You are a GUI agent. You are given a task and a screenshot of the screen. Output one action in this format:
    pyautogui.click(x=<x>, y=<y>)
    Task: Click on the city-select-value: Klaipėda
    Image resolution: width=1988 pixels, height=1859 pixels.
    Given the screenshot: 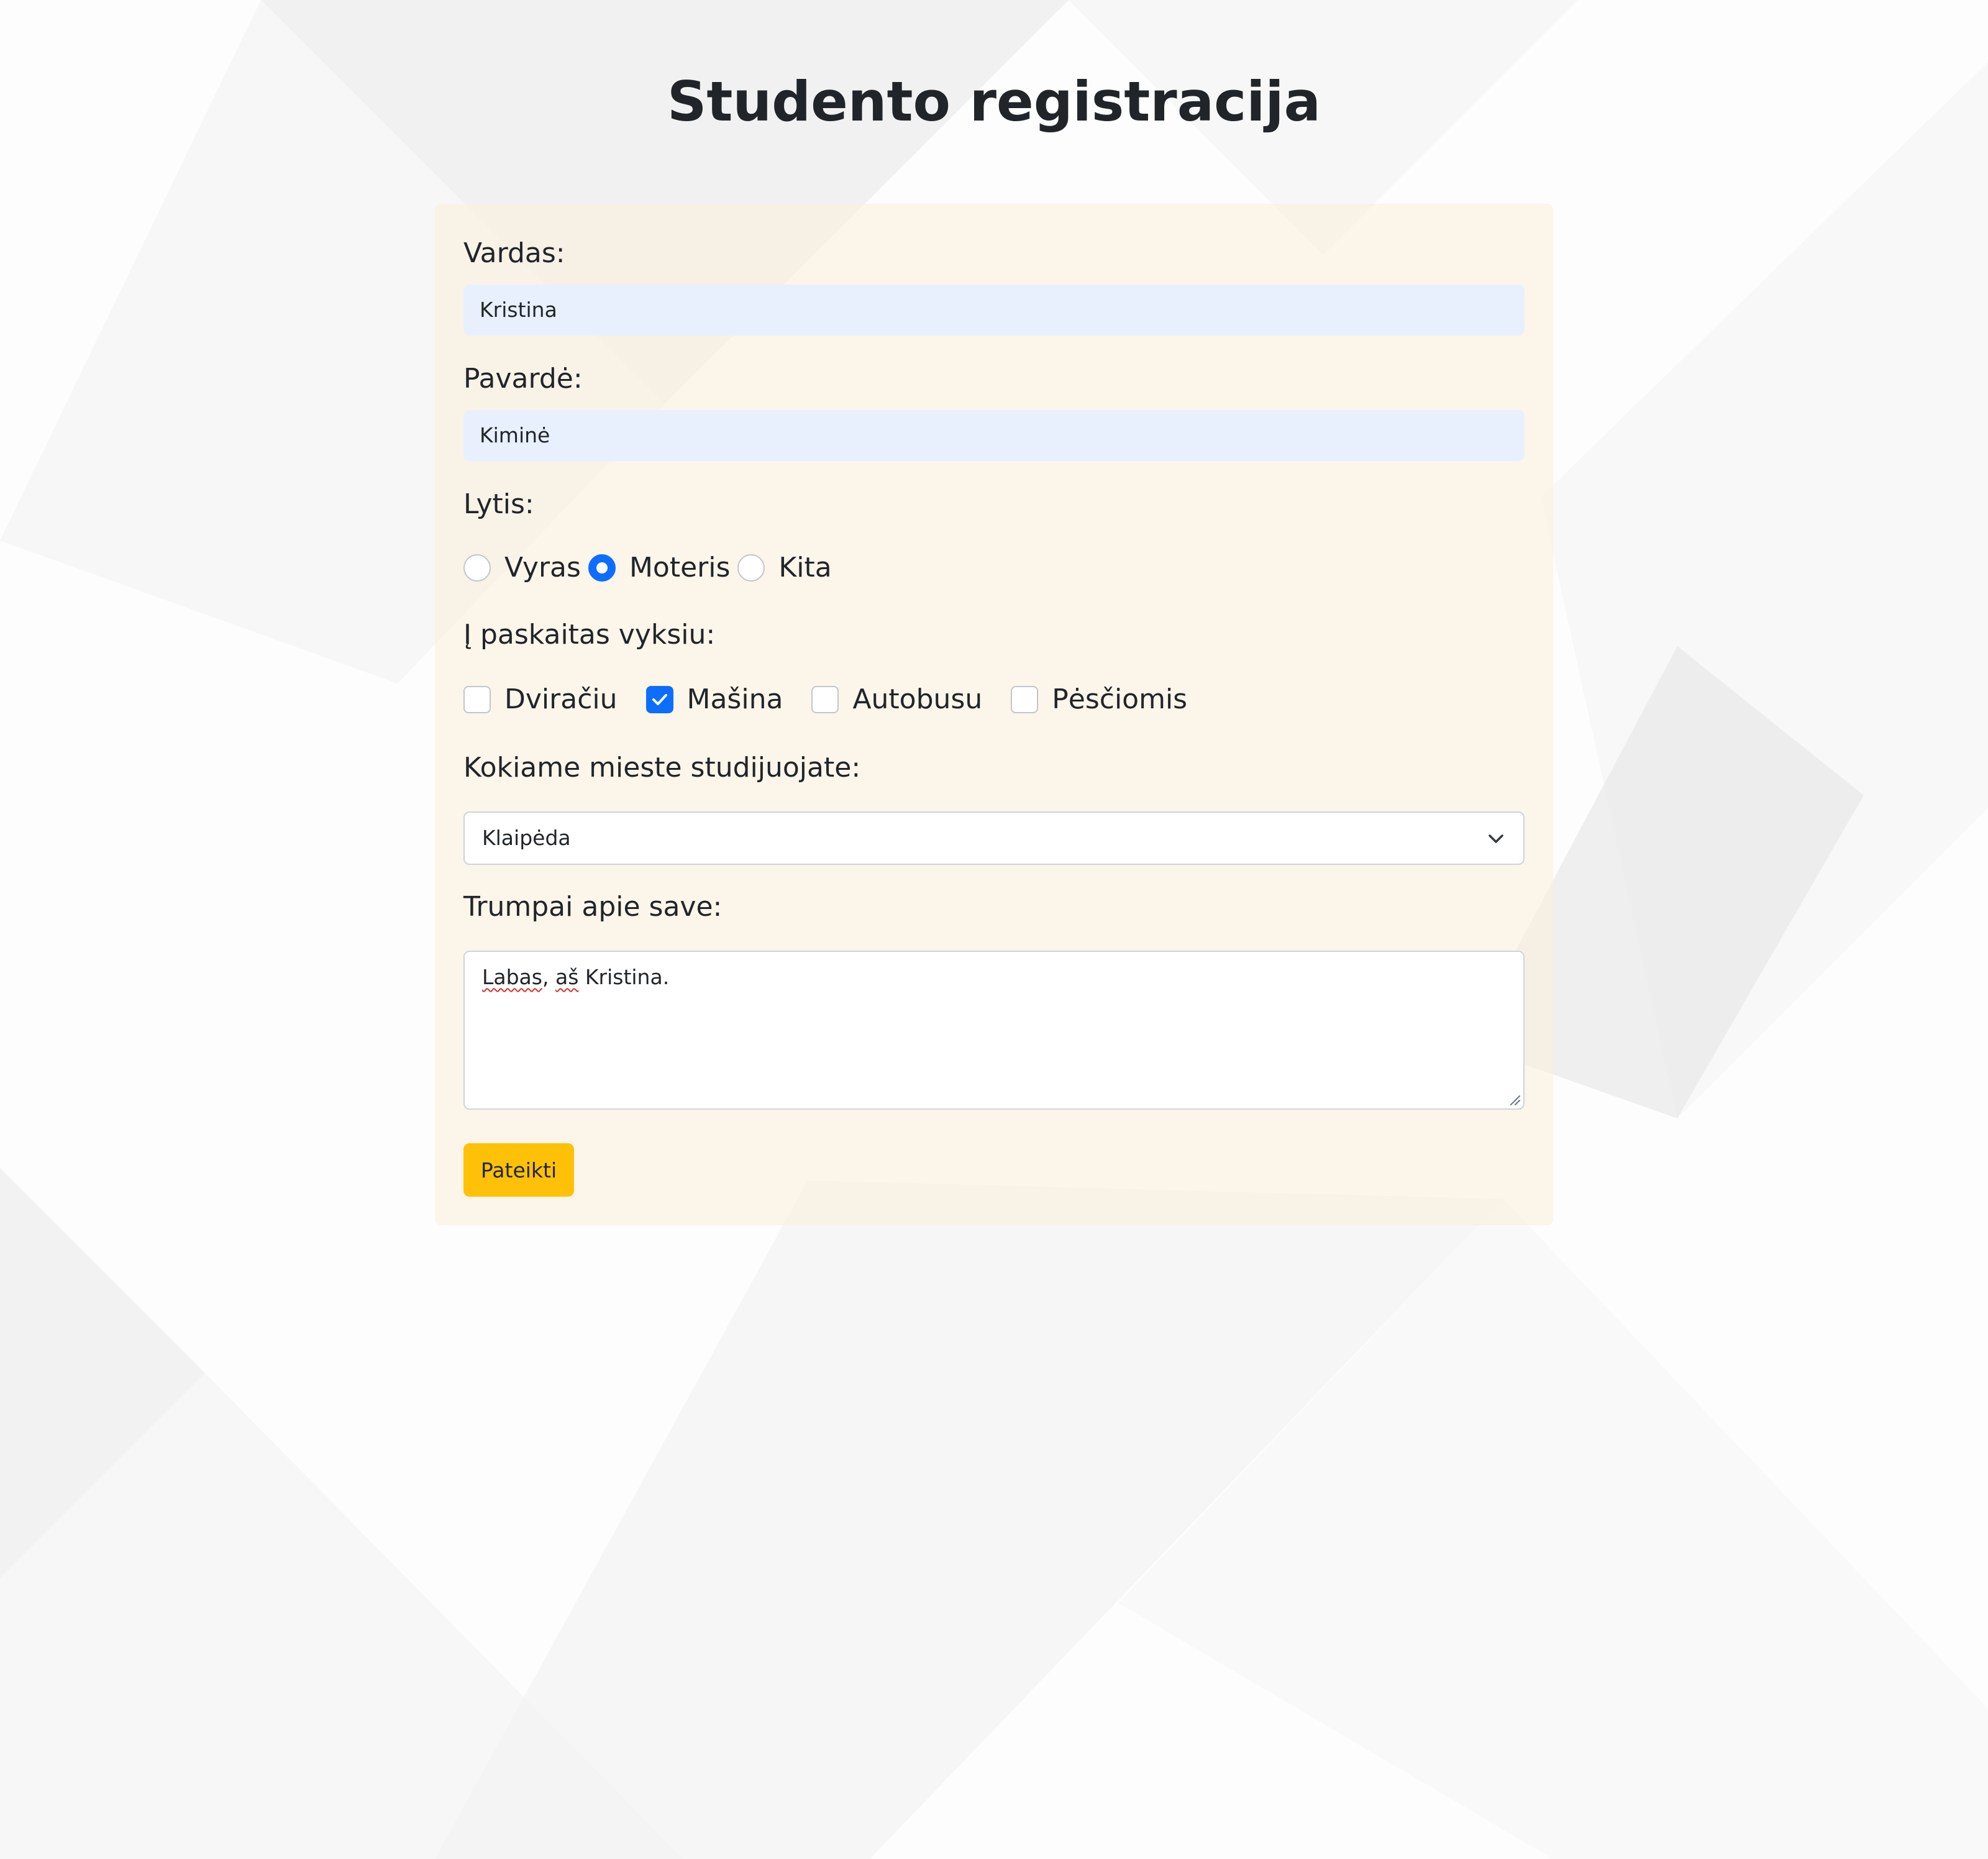 What is the action you would take?
    pyautogui.click(x=526, y=838)
    